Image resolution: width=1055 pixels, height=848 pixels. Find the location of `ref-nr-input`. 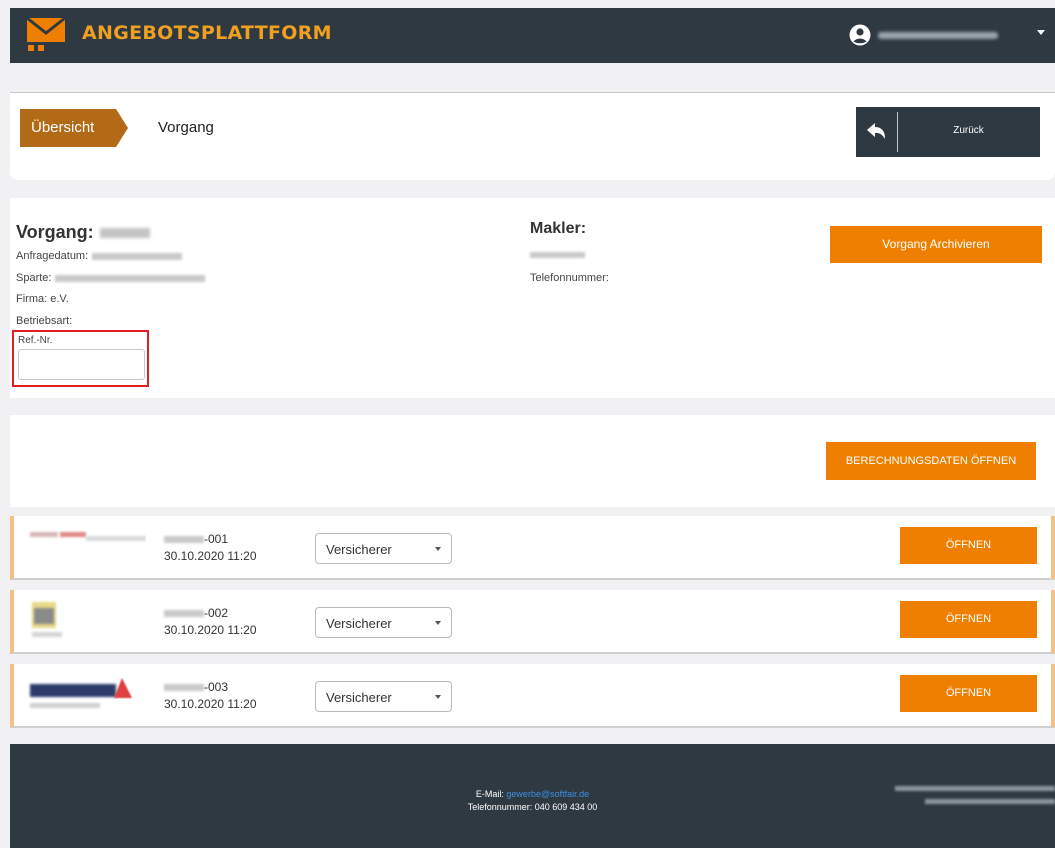

ref-nr-input is located at coordinates (81, 364).